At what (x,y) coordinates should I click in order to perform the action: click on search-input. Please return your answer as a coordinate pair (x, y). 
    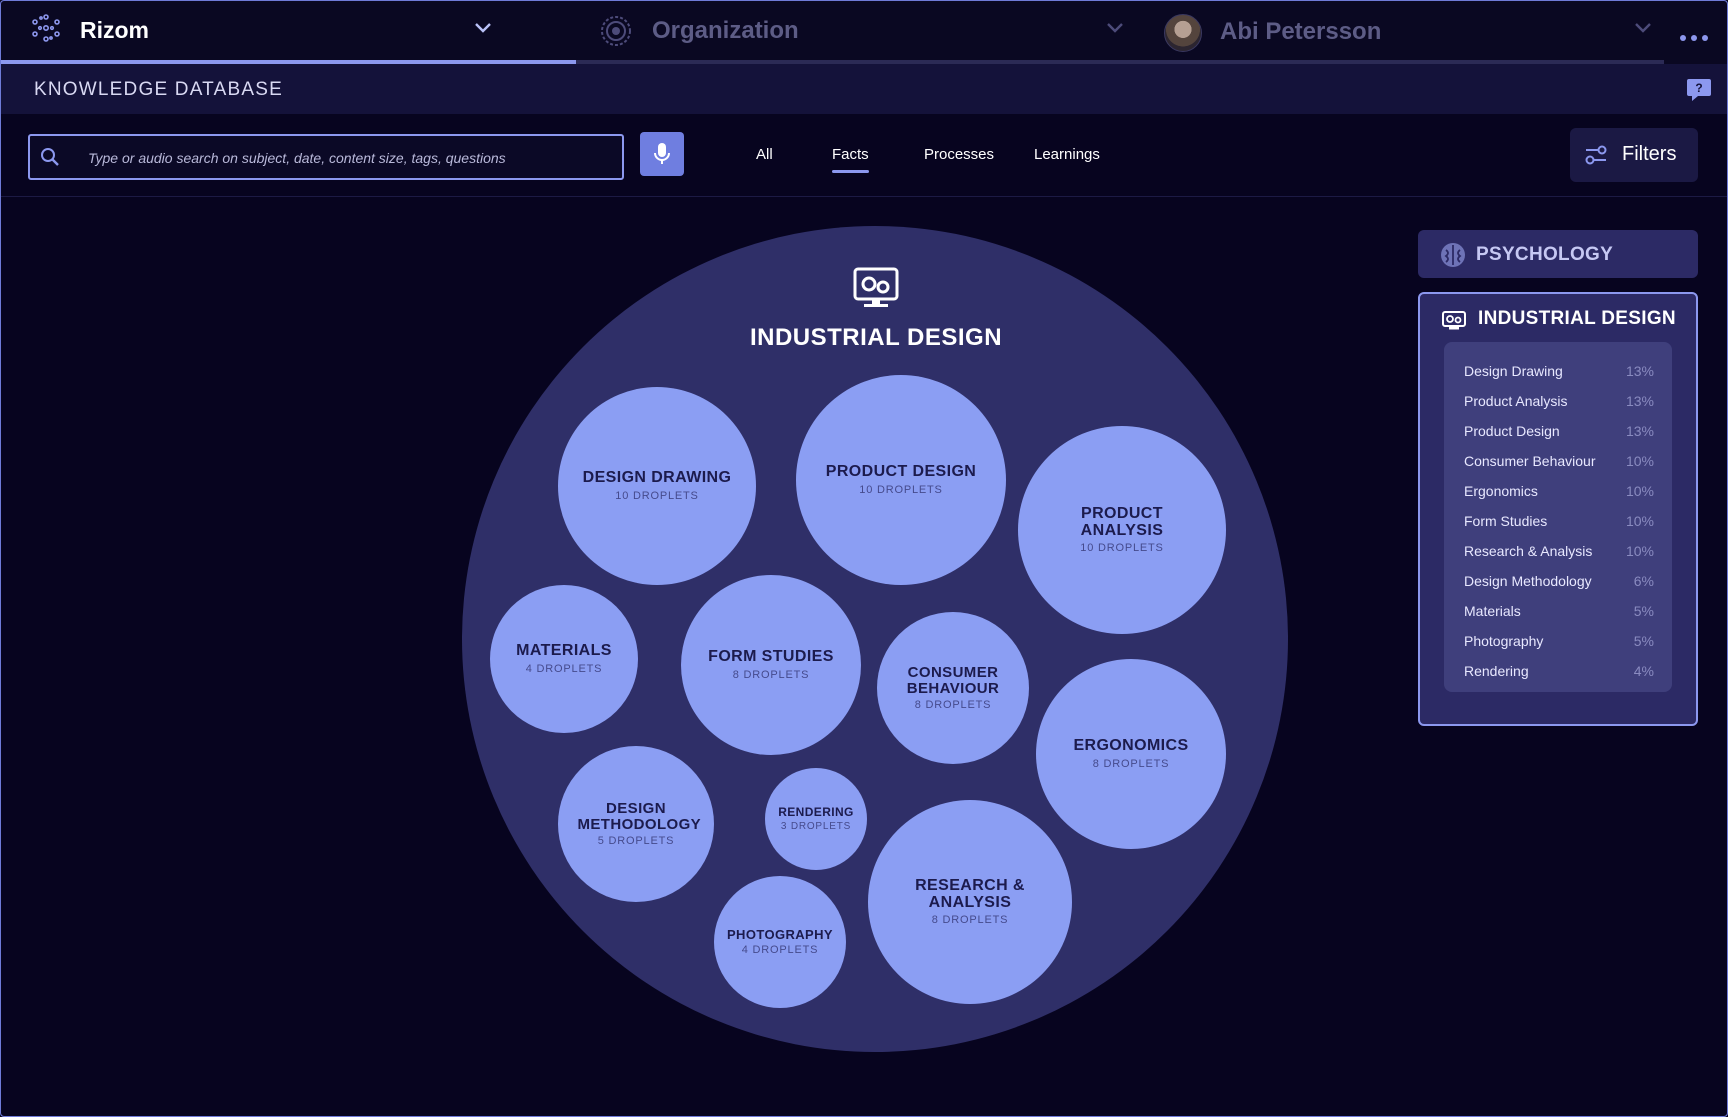
    Looking at the image, I should click on (348, 158).